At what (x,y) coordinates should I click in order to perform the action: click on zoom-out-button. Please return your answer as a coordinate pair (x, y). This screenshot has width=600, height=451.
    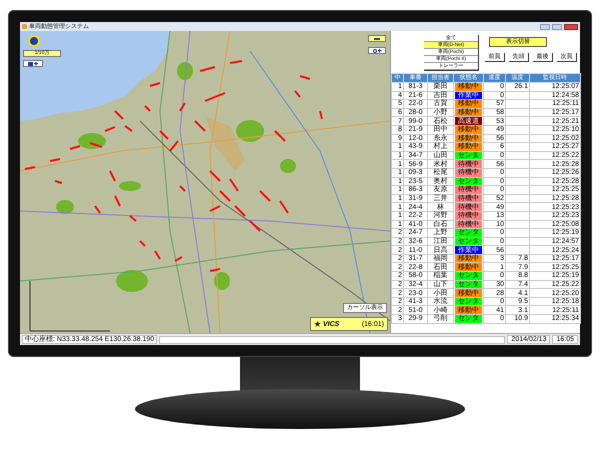
    Looking at the image, I should click on (377, 38).